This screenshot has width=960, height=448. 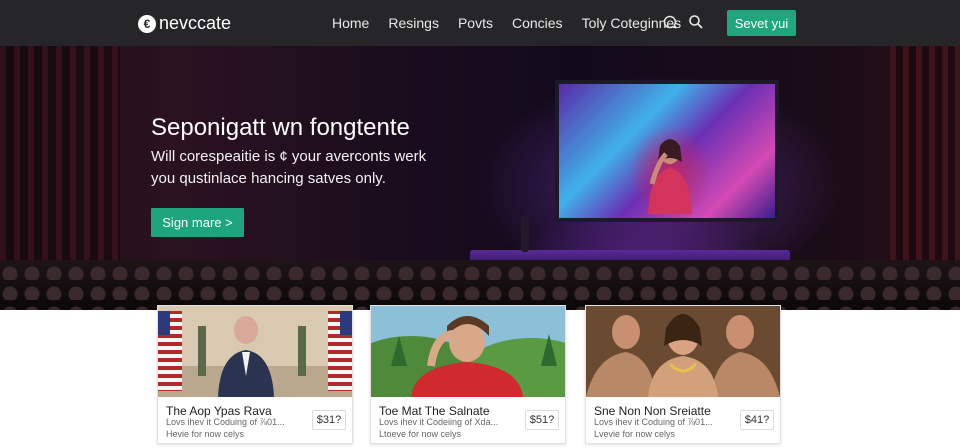 I want to click on brand-name: nevccate, so click(x=195, y=23).